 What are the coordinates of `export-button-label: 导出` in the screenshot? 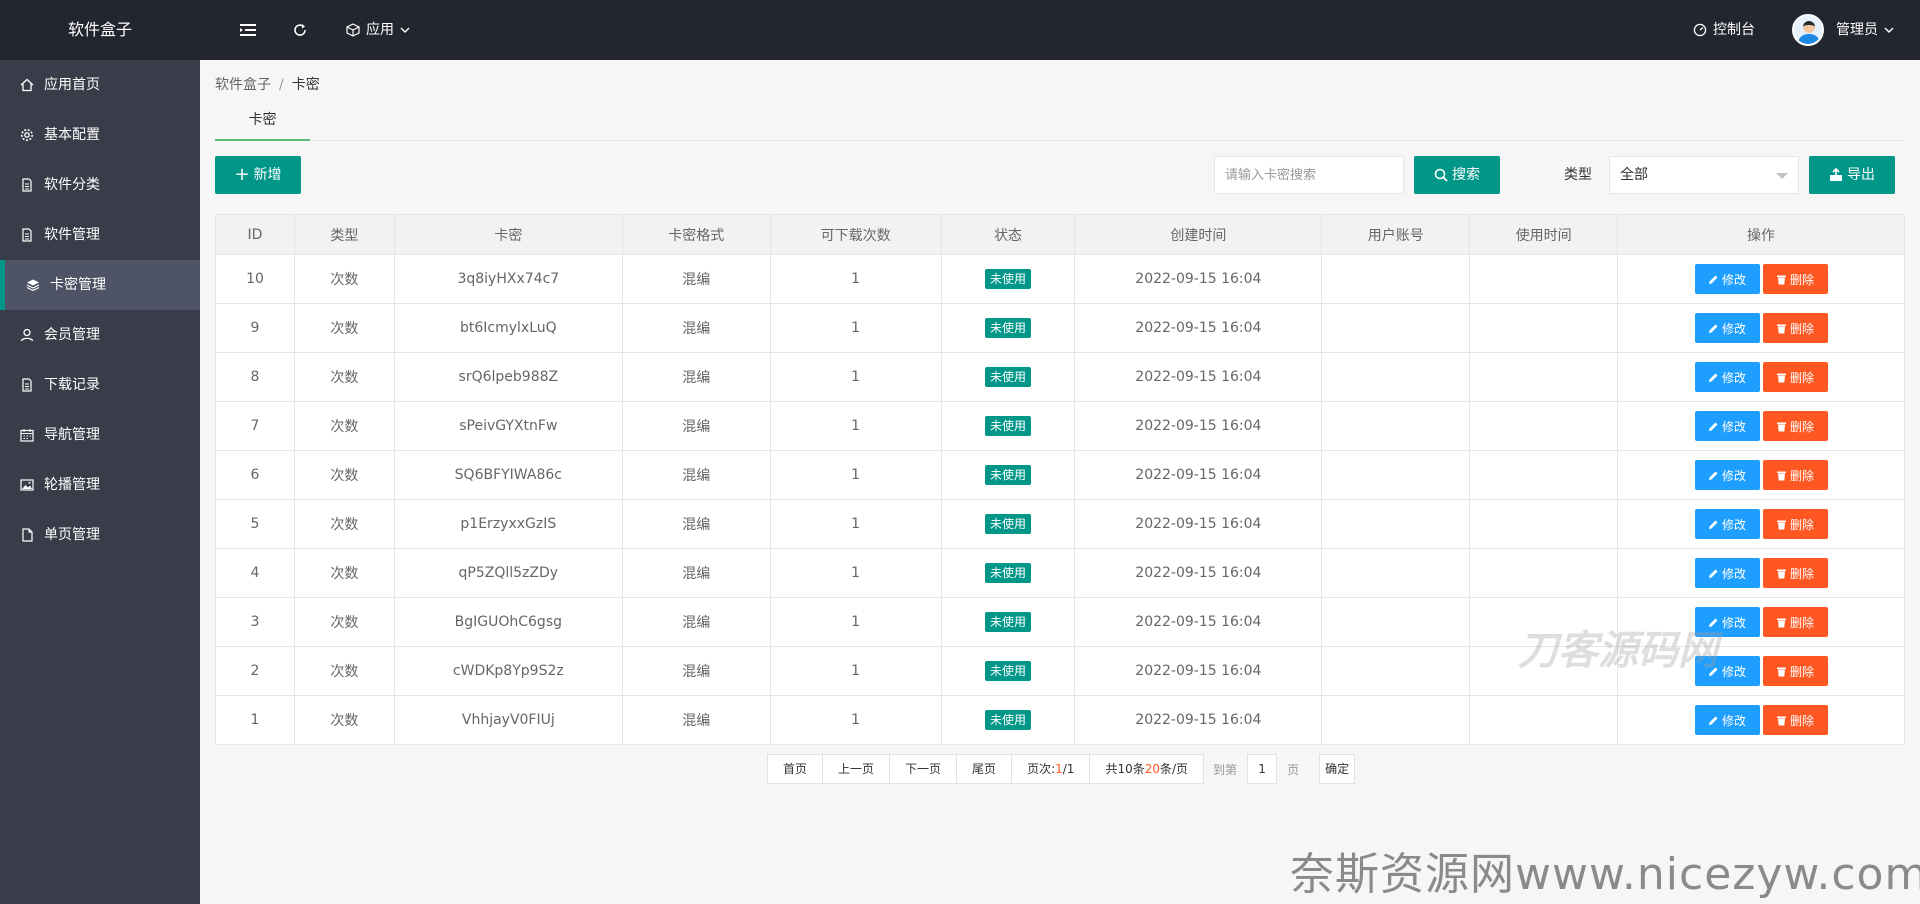 It's located at (1861, 175).